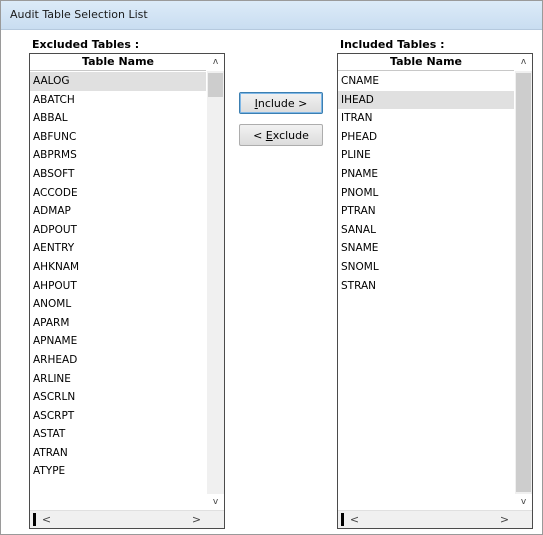  I want to click on list-item: PNAME, so click(426, 174).